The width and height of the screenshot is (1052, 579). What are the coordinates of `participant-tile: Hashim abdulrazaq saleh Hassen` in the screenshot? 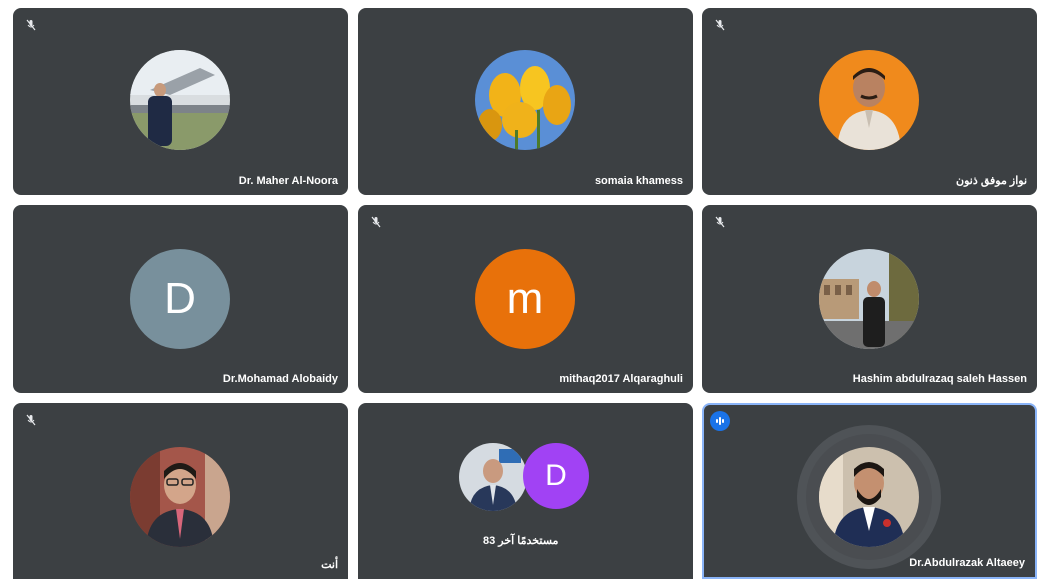 It's located at (869, 299).